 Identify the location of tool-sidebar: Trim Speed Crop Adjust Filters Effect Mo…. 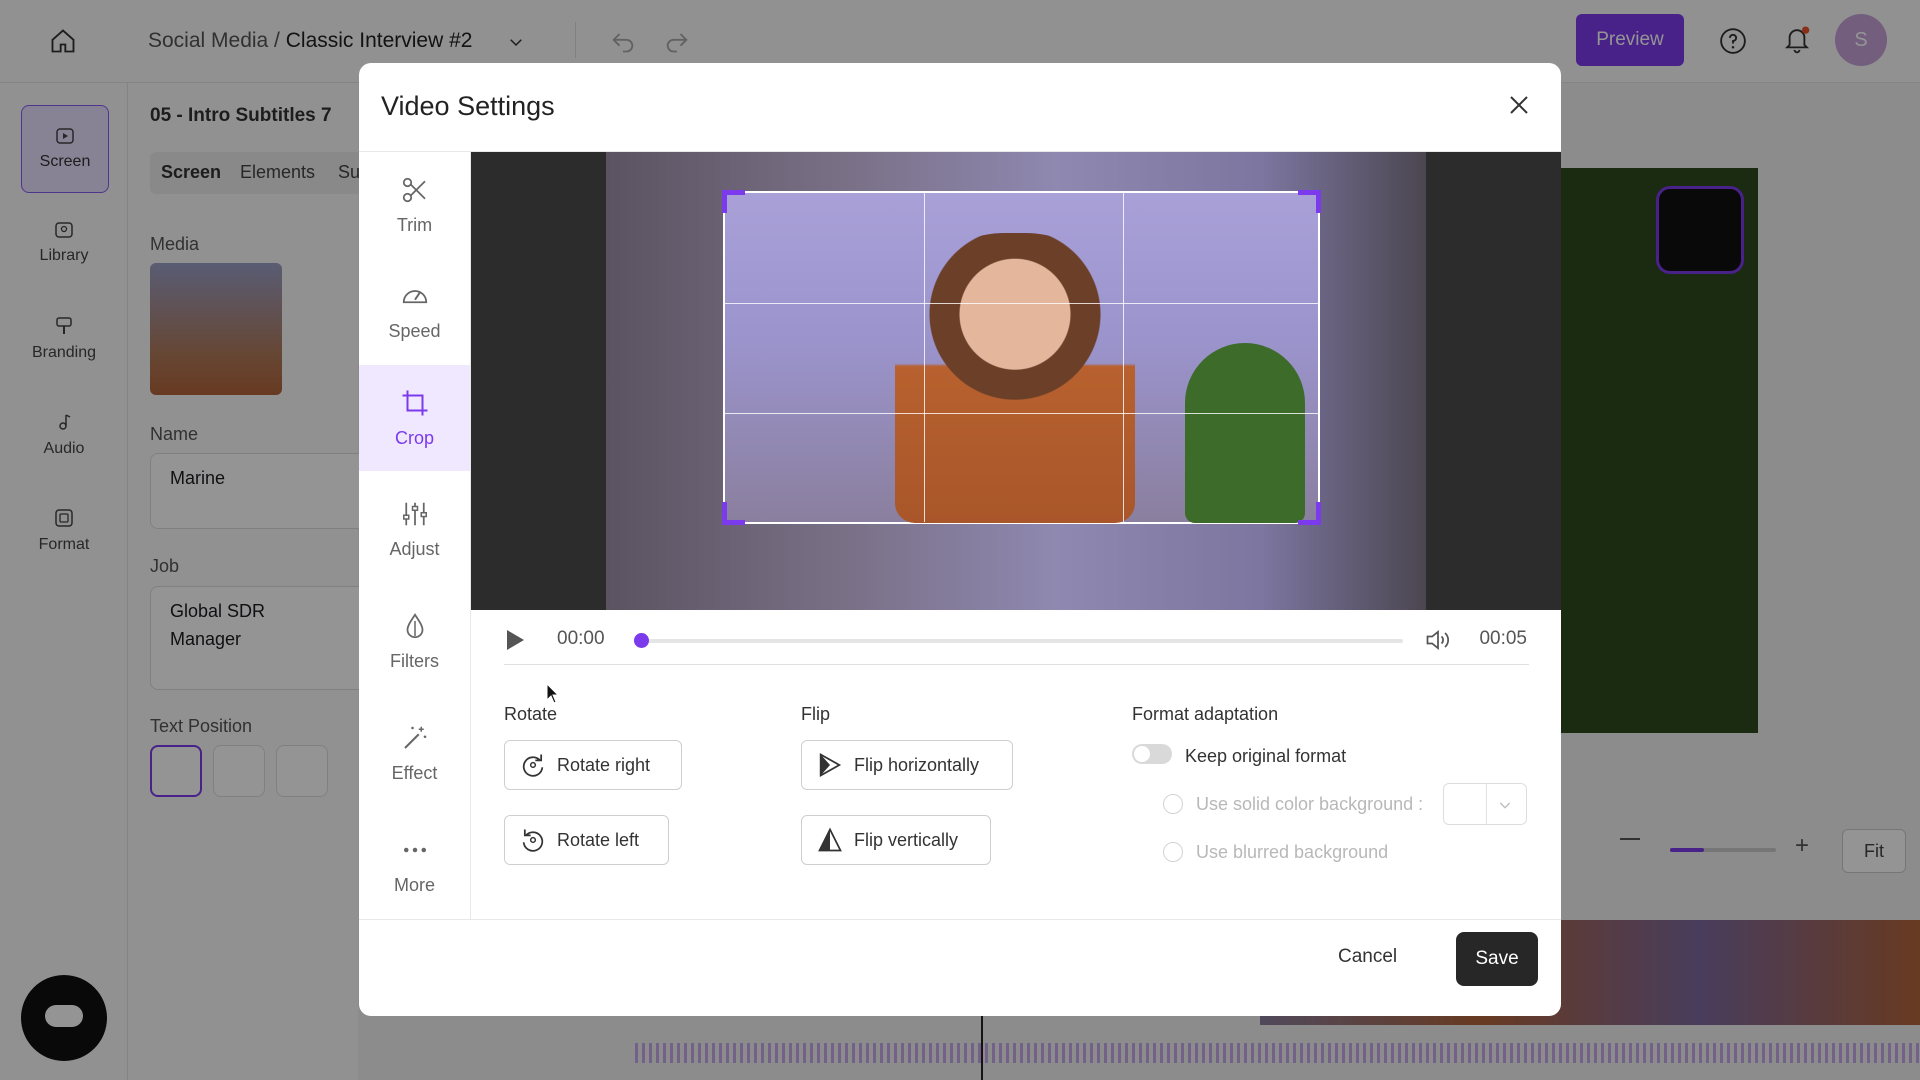
(415, 535).